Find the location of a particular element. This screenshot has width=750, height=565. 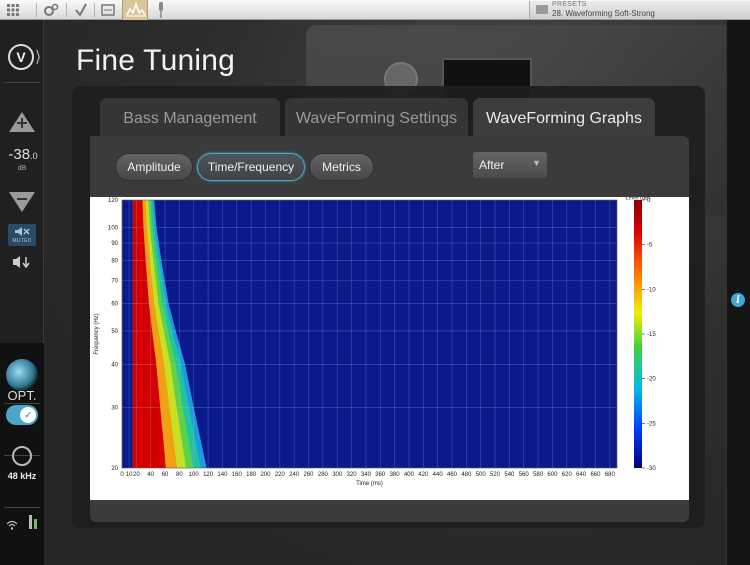

volume-unit: dB is located at coordinates (22, 168).